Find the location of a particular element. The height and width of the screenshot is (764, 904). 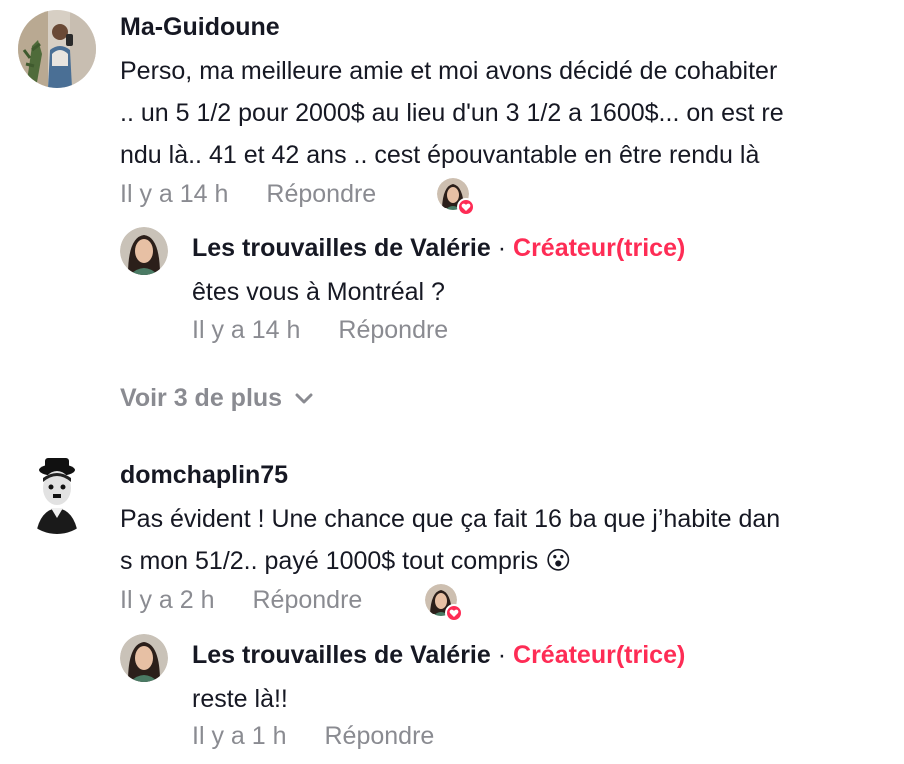

view-more-replies: Voir 3 de plus is located at coordinates (217, 398).